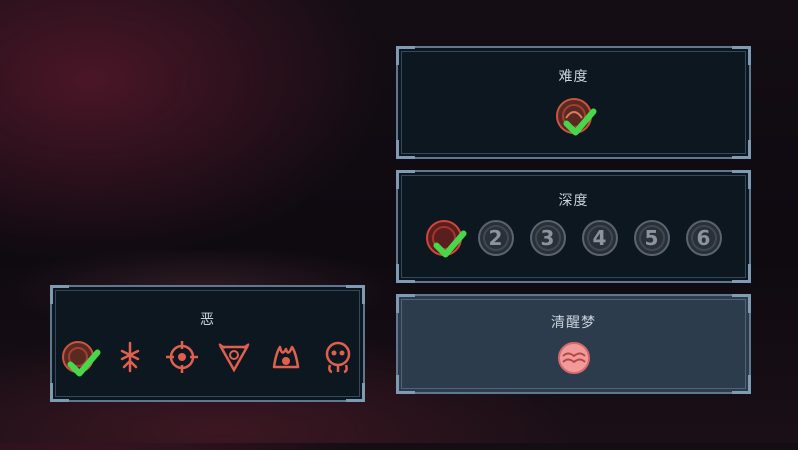  What do you see at coordinates (573, 201) in the screenshot?
I see `depth-title: 深度` at bounding box center [573, 201].